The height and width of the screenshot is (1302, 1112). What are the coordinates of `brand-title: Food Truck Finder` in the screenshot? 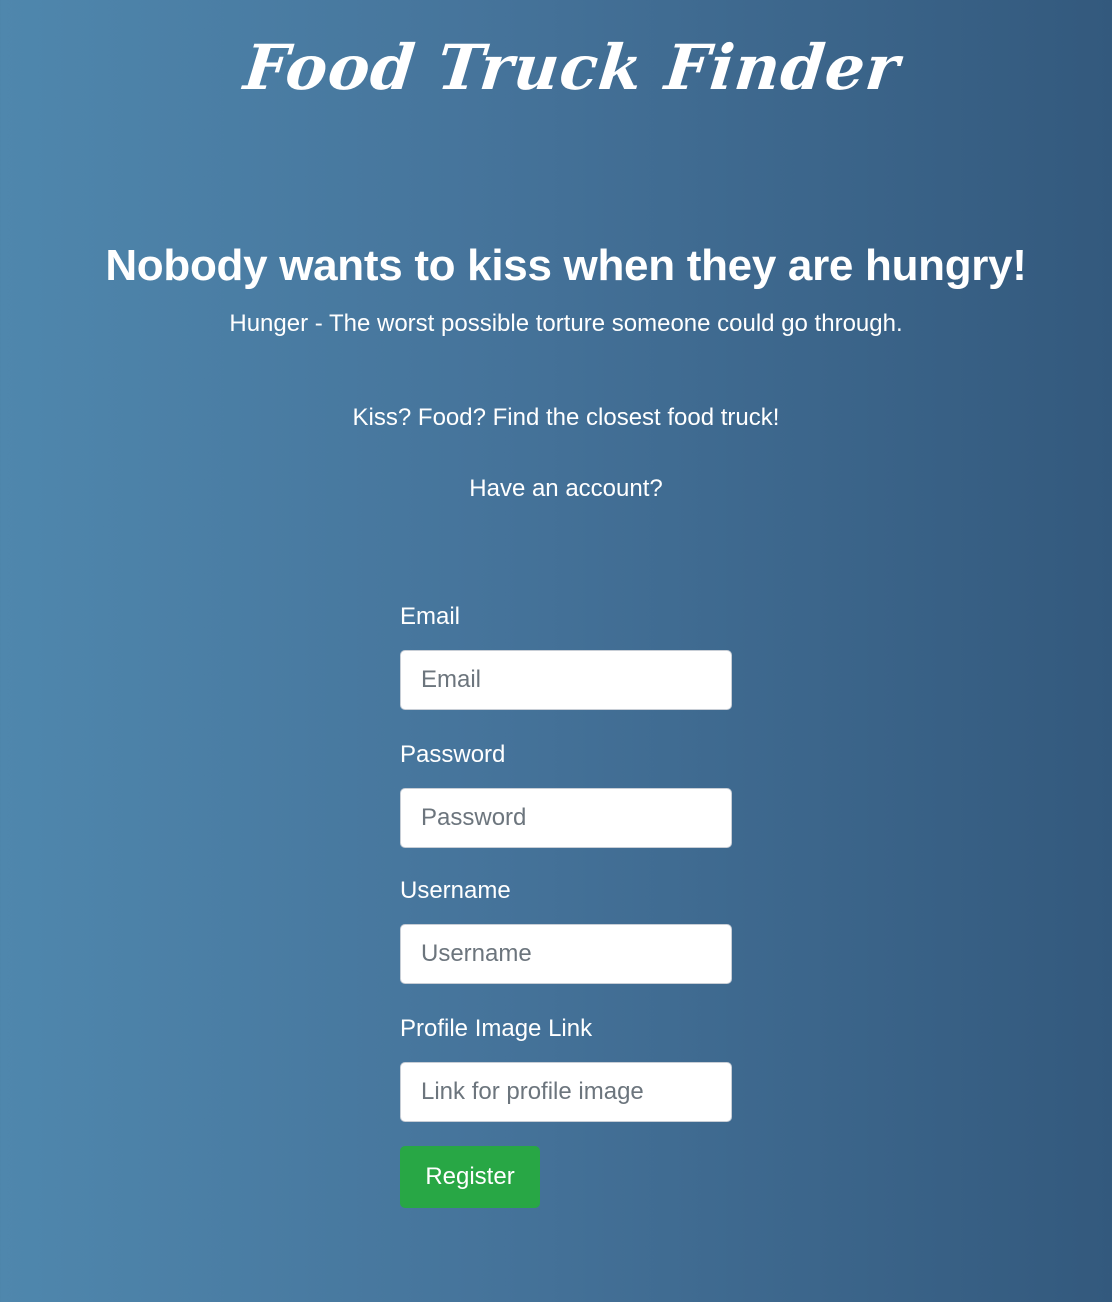 It's located at (572, 67).